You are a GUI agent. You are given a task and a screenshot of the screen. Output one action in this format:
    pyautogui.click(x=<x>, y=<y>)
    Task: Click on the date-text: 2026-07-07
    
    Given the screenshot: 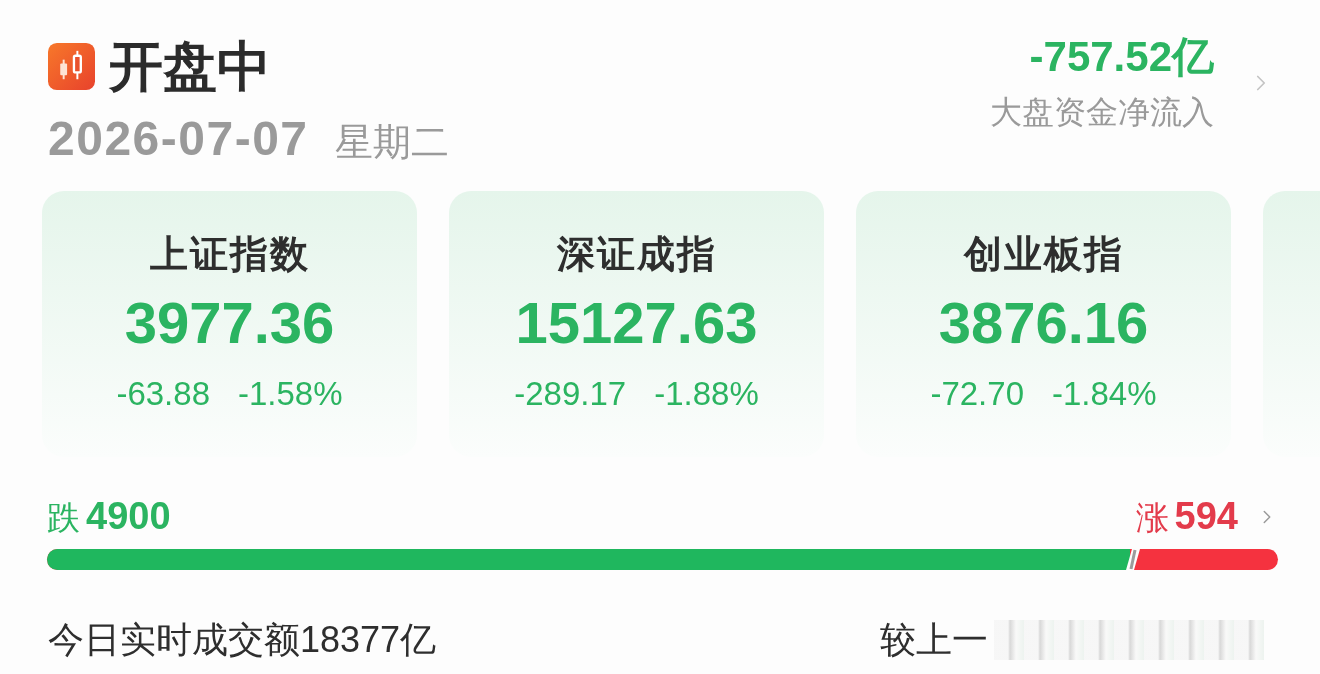 What is the action you would take?
    pyautogui.click(x=178, y=139)
    